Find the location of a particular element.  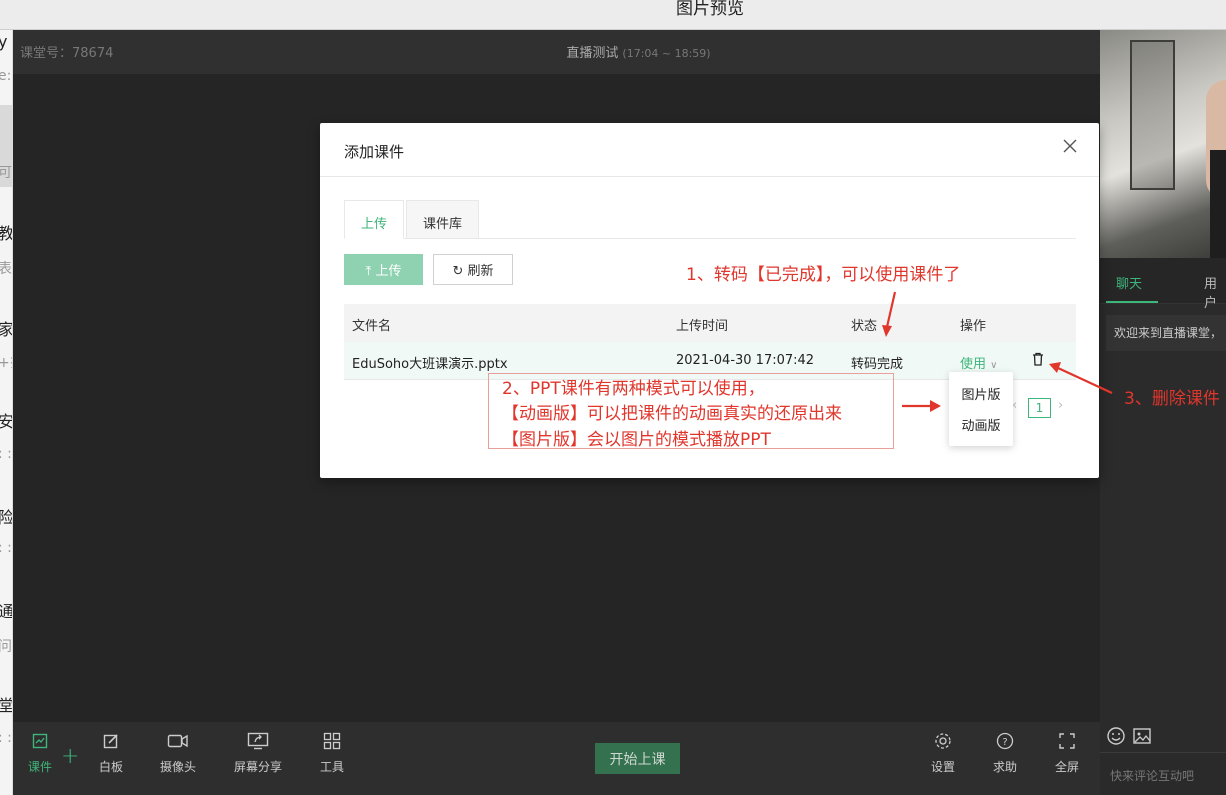

arrow-head-dropdown is located at coordinates (935, 406).